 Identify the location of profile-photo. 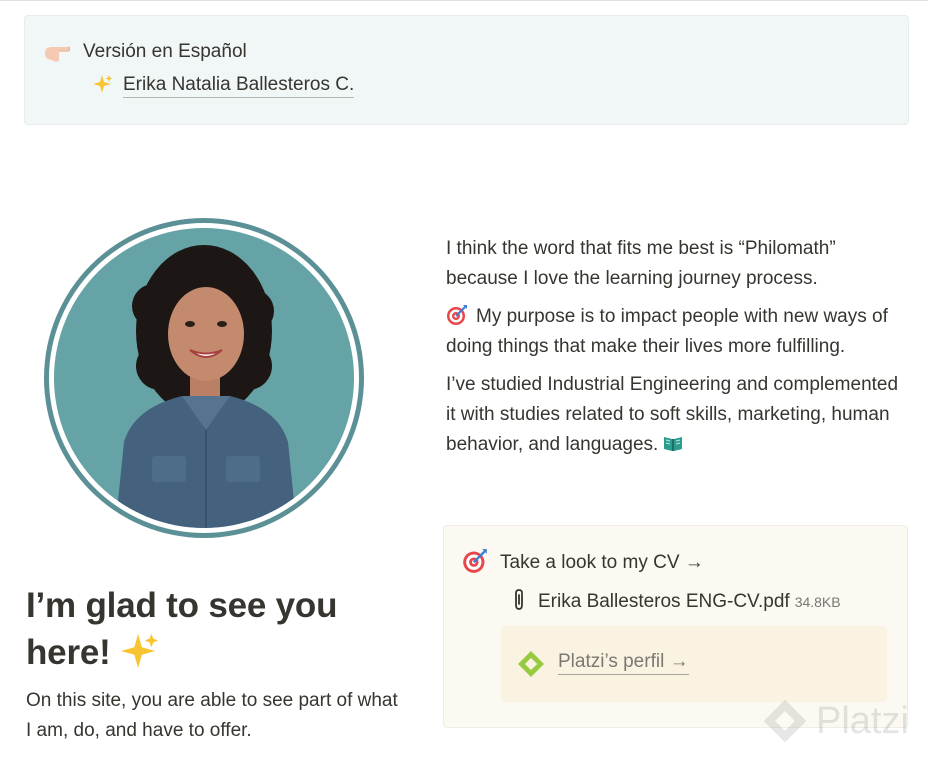
(204, 378).